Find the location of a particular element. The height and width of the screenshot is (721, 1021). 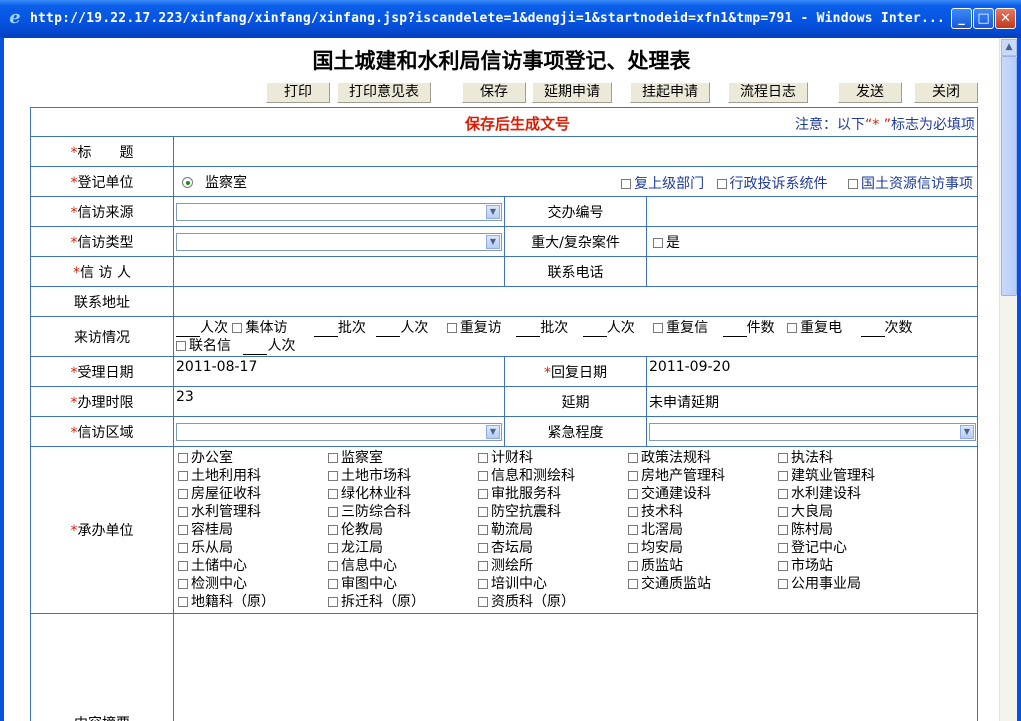

repeat-letter-checkbox is located at coordinates (658, 327).